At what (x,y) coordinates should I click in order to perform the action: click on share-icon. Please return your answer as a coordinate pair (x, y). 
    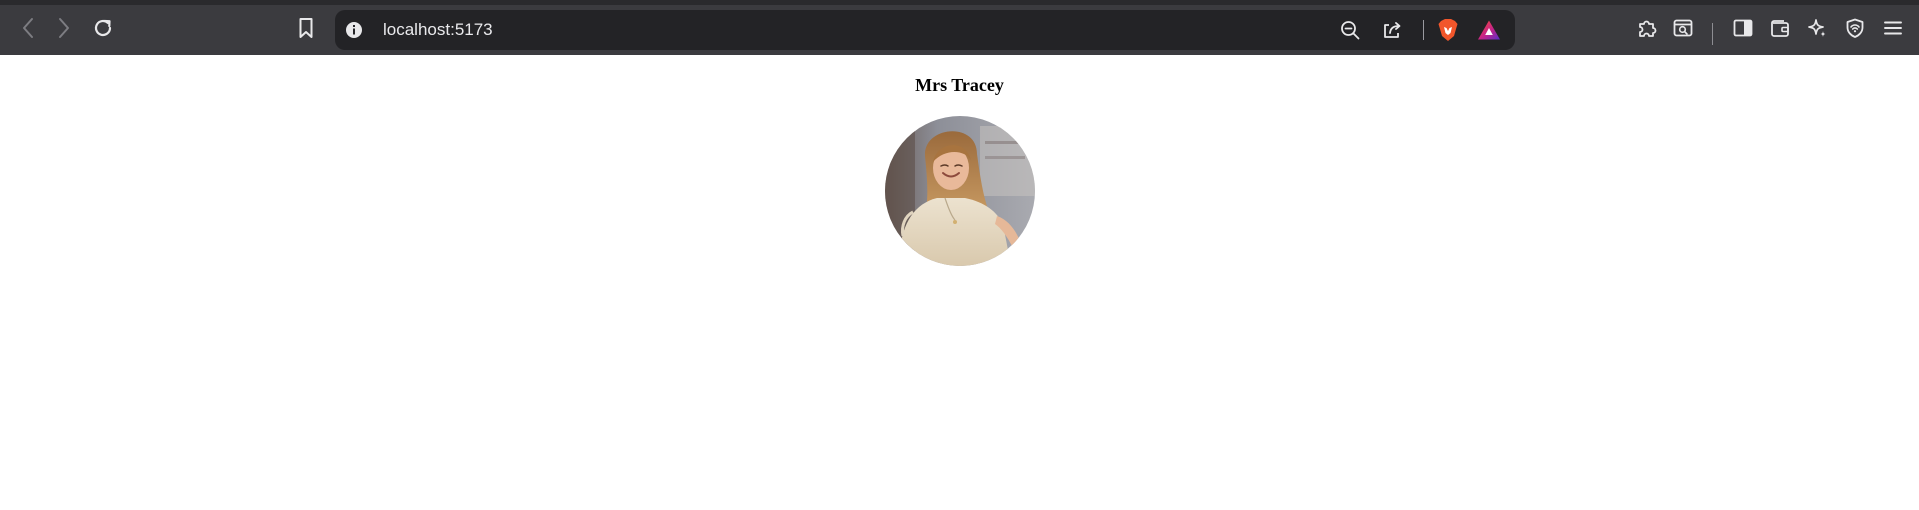
    Looking at the image, I should click on (1392, 30).